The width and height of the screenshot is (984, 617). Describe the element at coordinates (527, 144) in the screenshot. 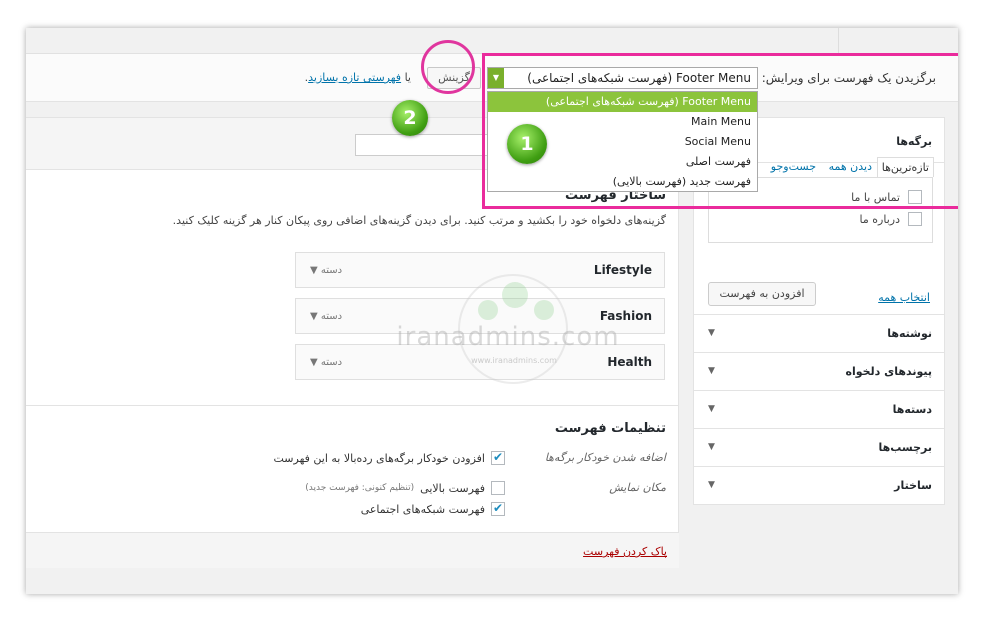

I see `step-badge-1: 1` at that location.